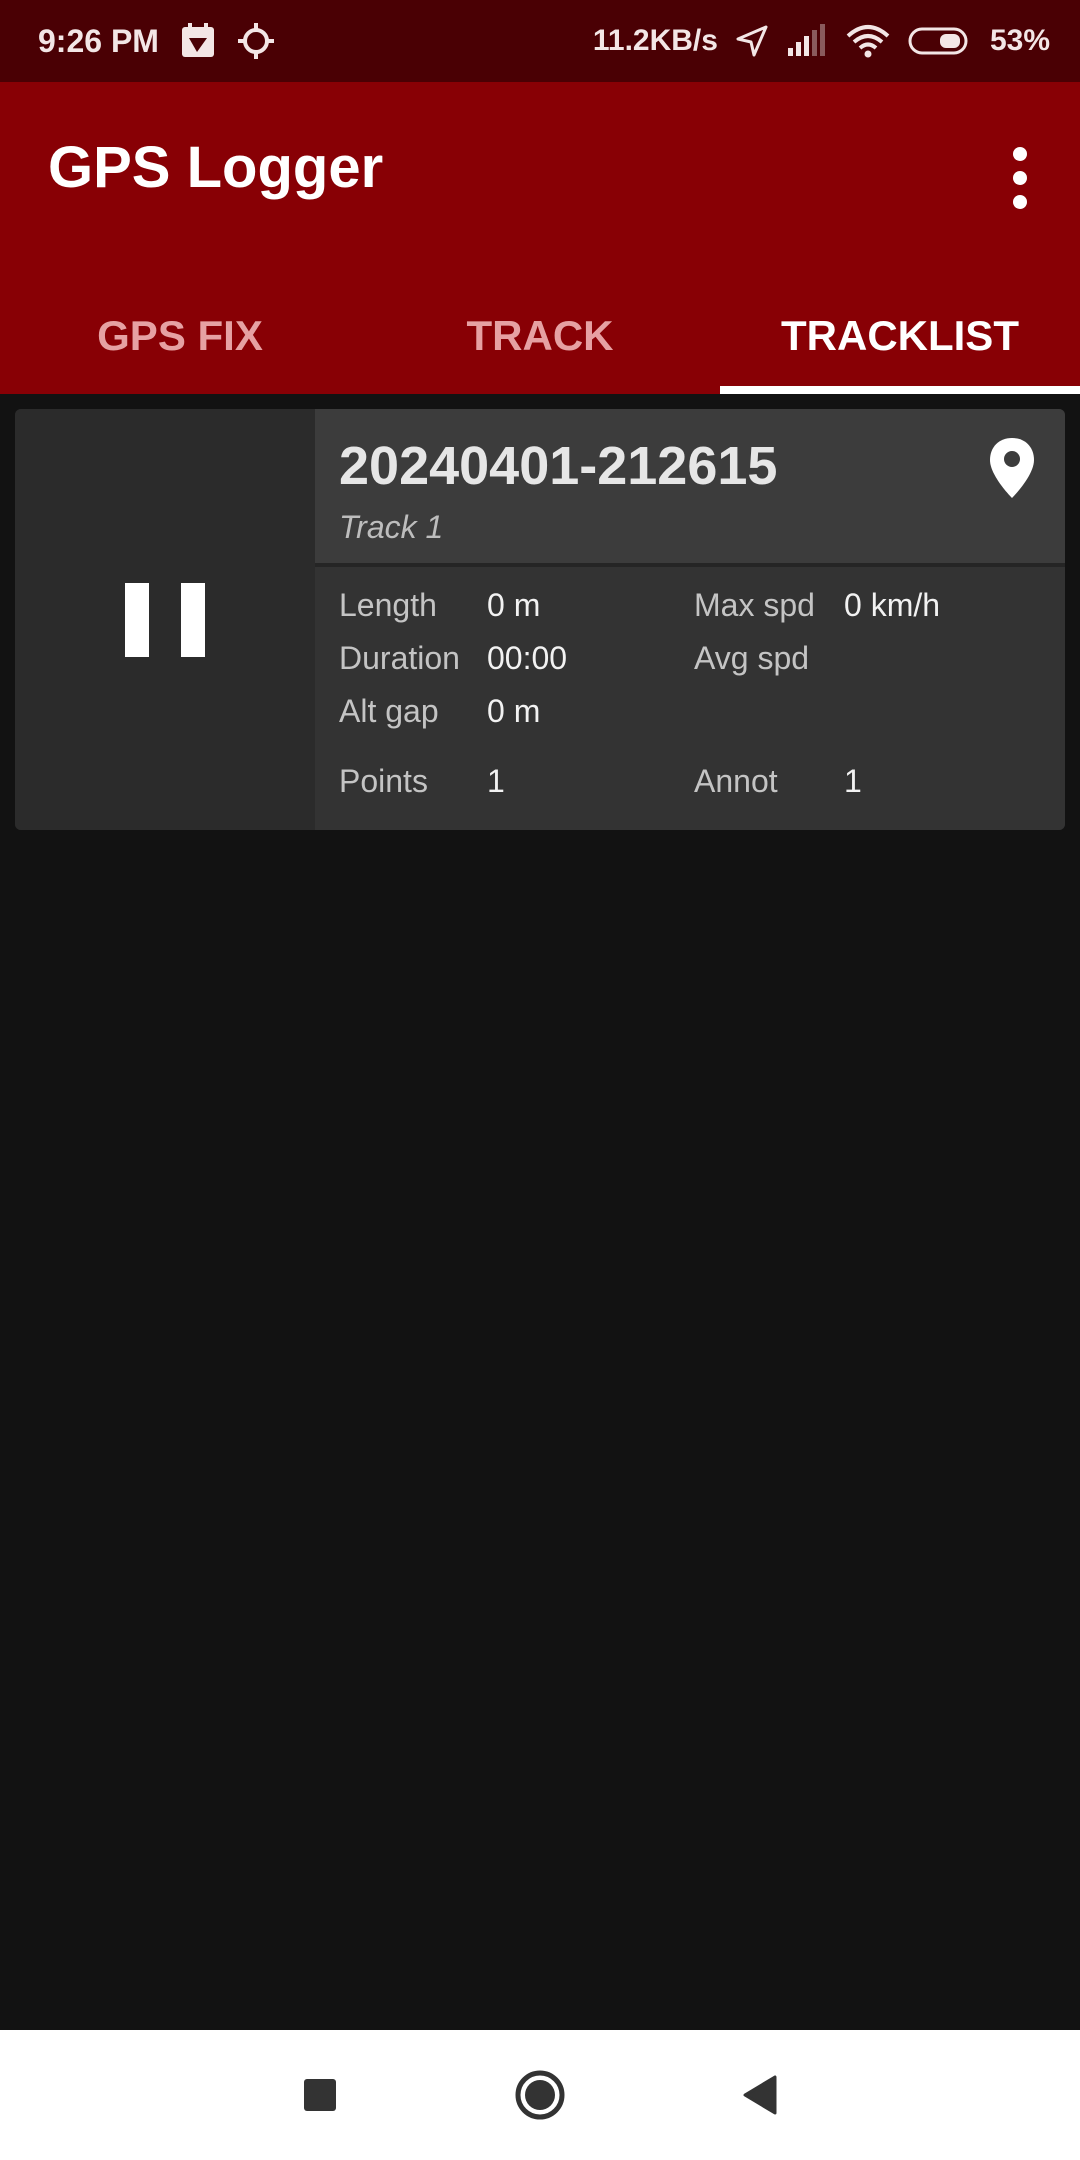  Describe the element at coordinates (892, 605) in the screenshot. I see `maxspd-value: 0 km/h` at that location.